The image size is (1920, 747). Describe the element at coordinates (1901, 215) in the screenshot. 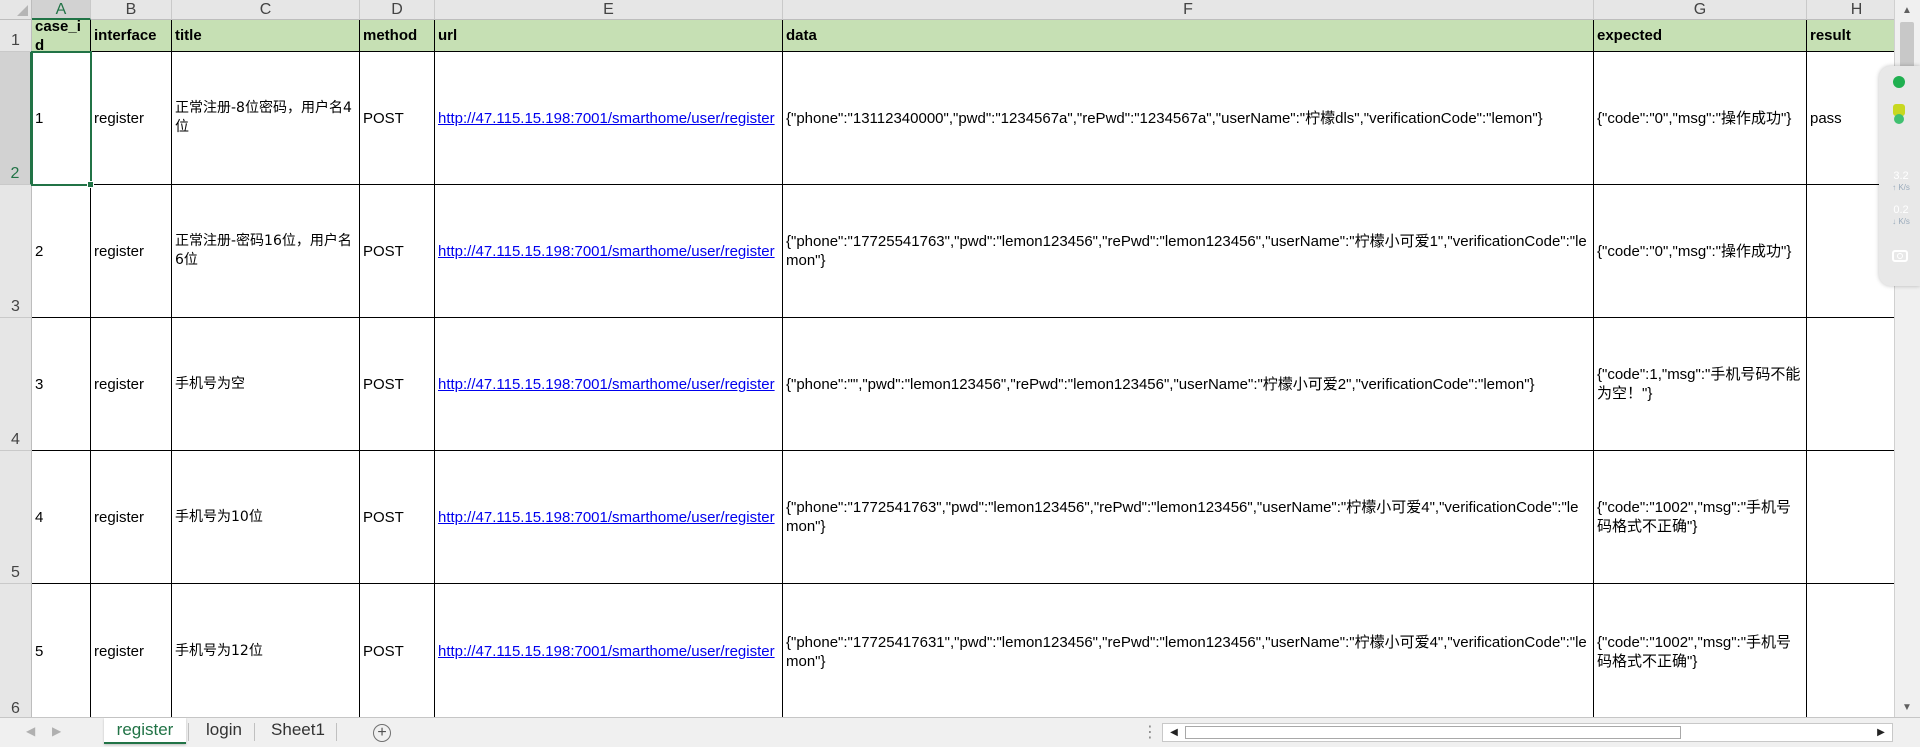

I see `download-speed: 0.2 ↓ K/s` at that location.